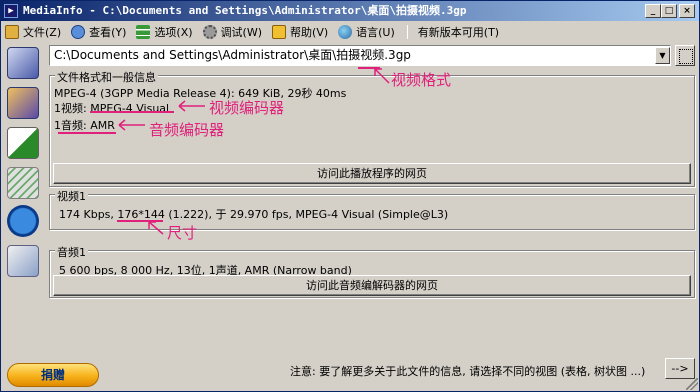  Describe the element at coordinates (309, 32) in the screenshot. I see `menu-help-label: 帮助(V)` at that location.